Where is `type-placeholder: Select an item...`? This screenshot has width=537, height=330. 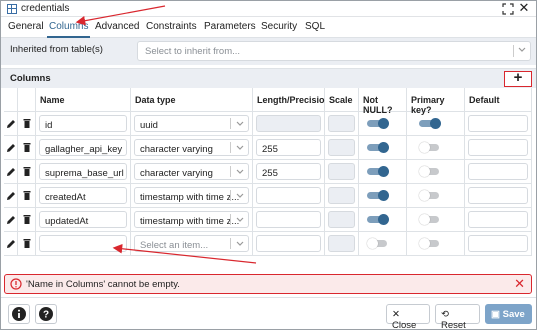
type-placeholder: Select an item... is located at coordinates (174, 245).